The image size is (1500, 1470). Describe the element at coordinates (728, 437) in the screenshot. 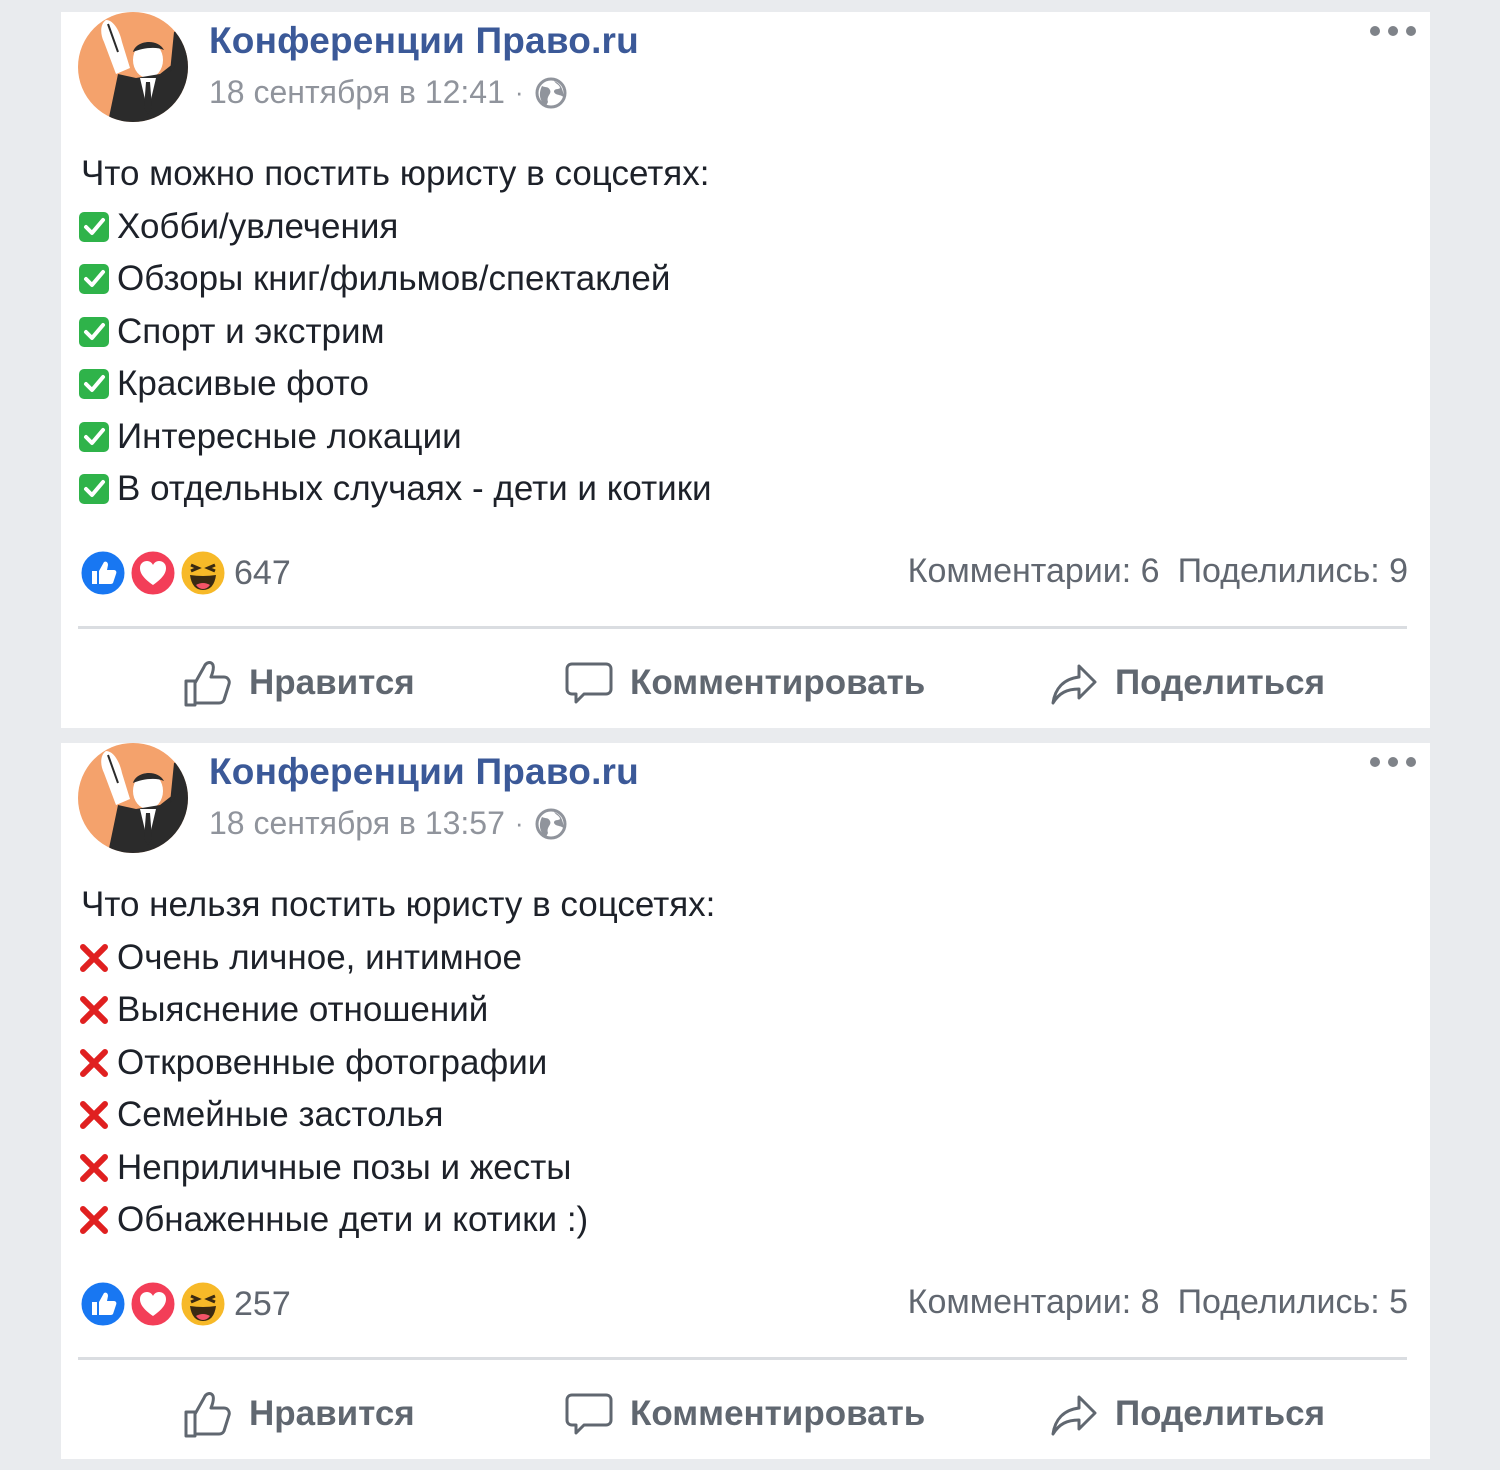

I see `list-item: Интересные локации` at that location.